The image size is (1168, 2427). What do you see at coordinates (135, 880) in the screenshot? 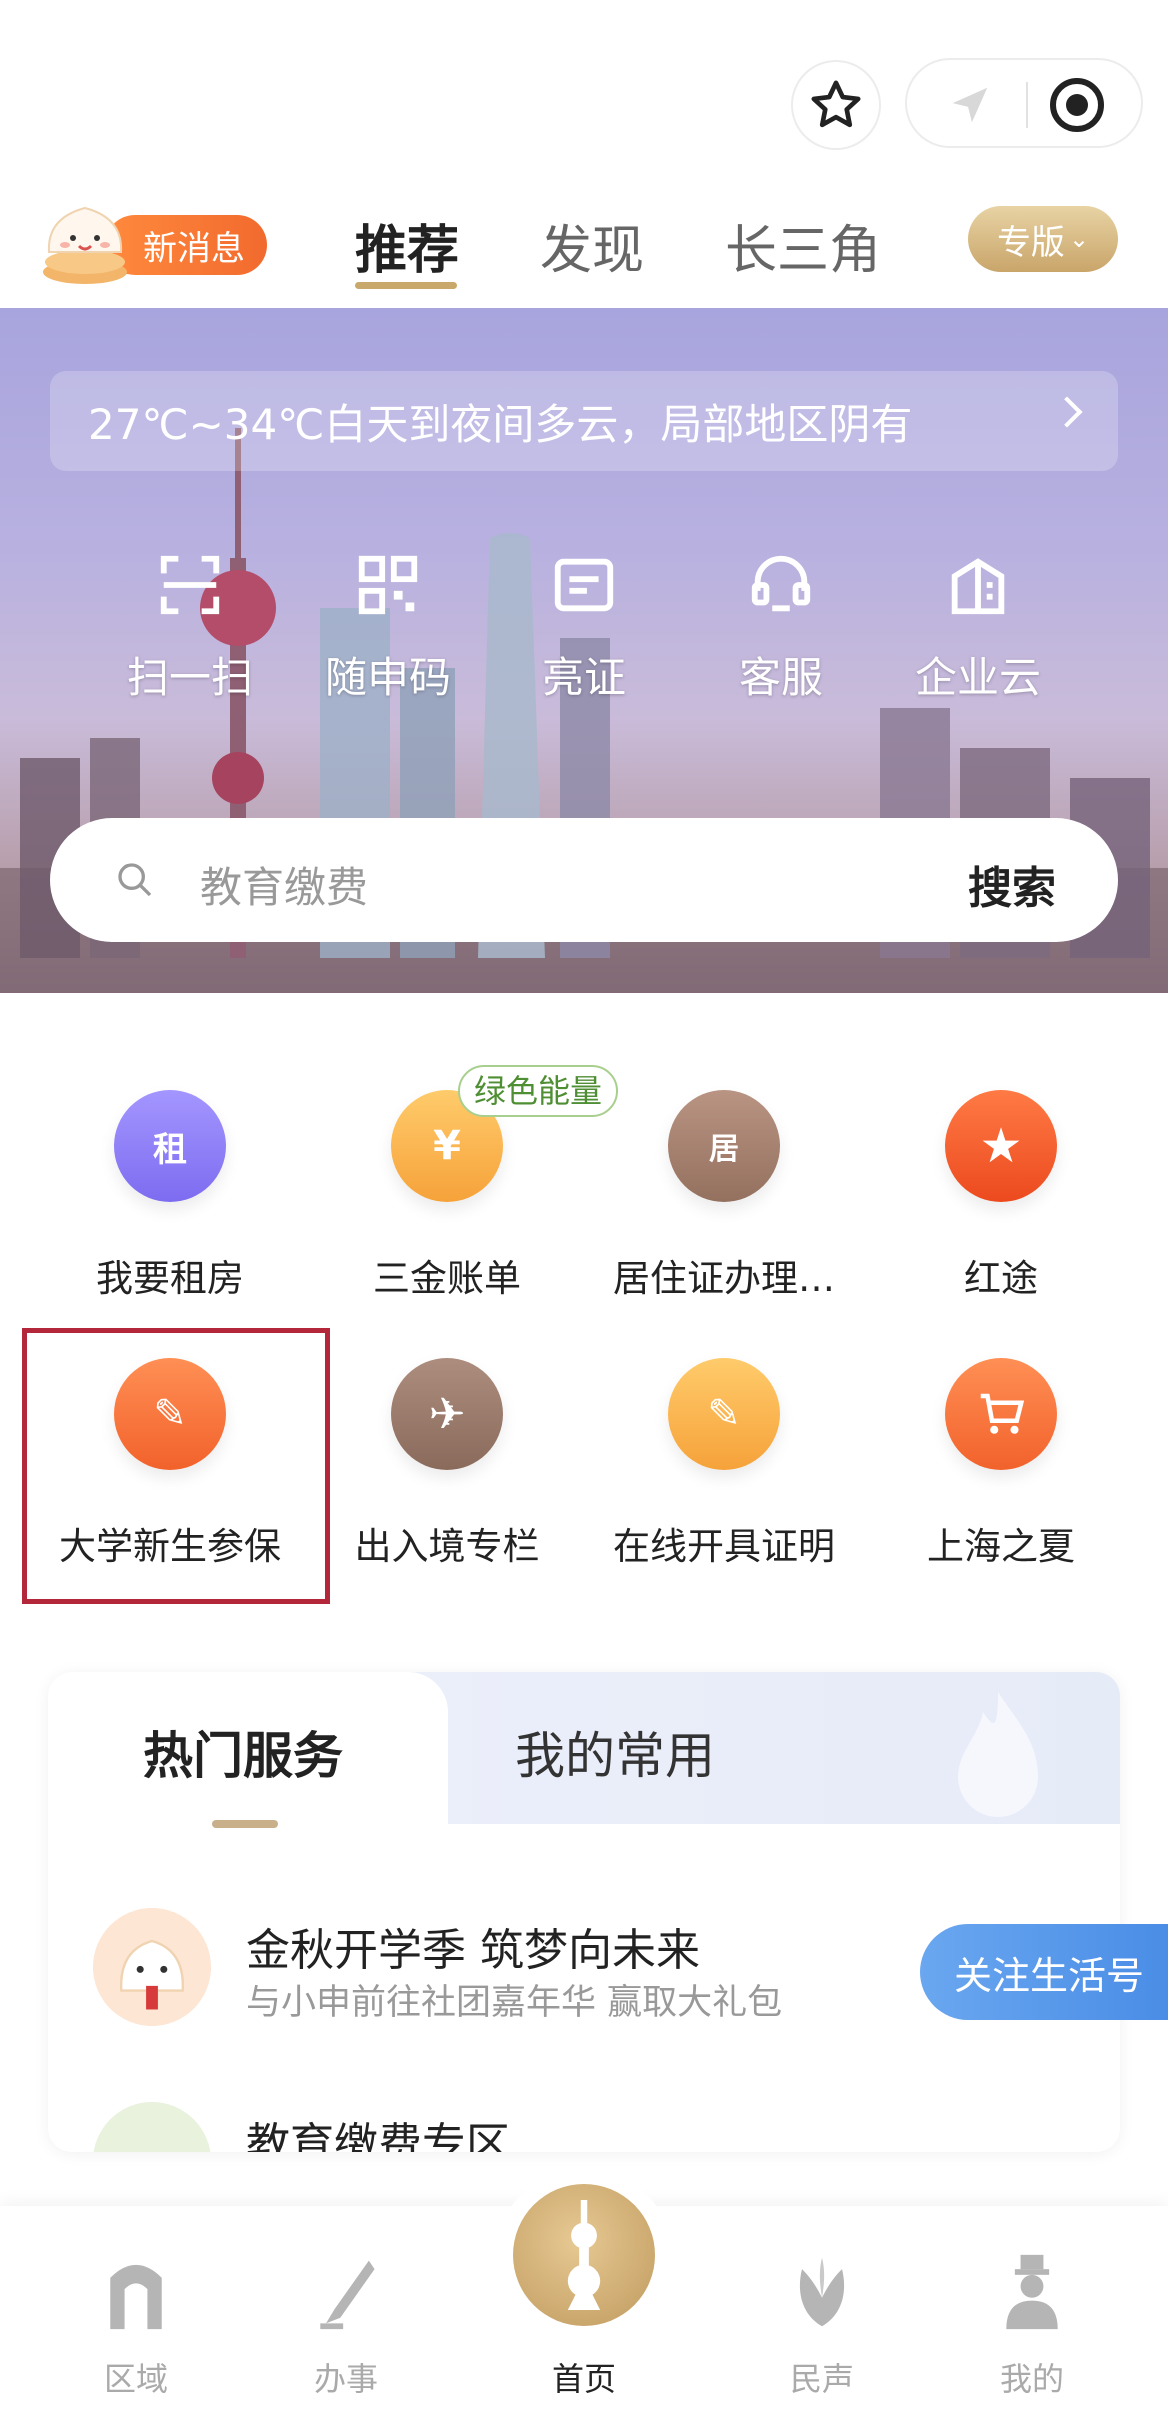
I see `search-icon` at bounding box center [135, 880].